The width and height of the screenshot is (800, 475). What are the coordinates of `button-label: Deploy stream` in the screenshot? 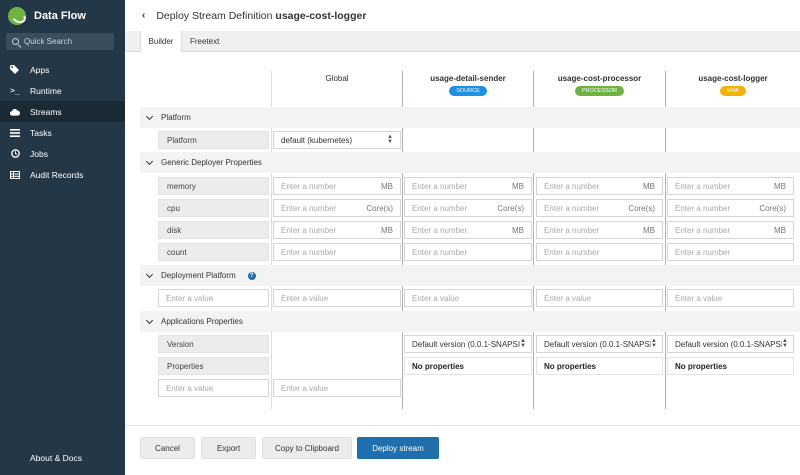 It's located at (398, 448).